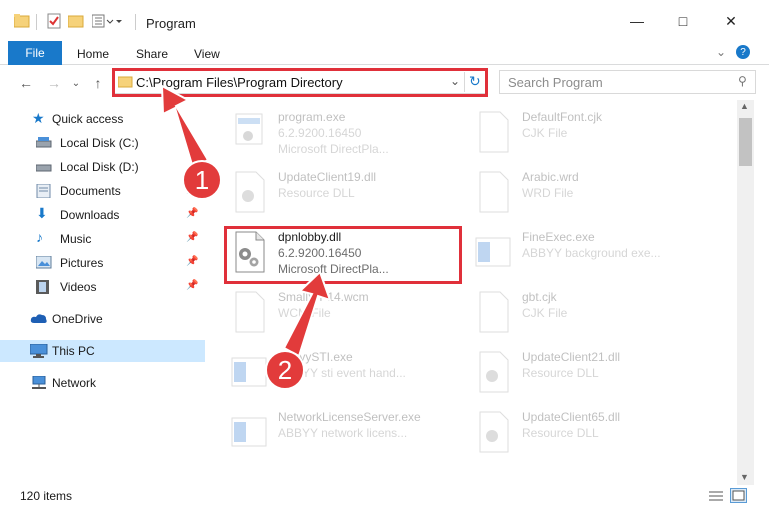  I want to click on arrow-to-file, so click(307, 314).